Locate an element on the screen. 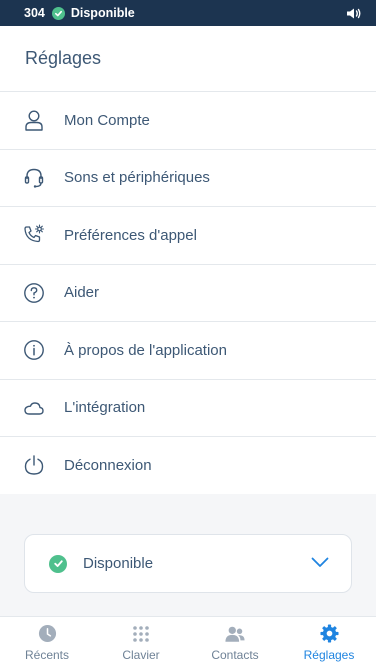 This screenshot has height=666, width=376. contacts-icon is located at coordinates (235, 634).